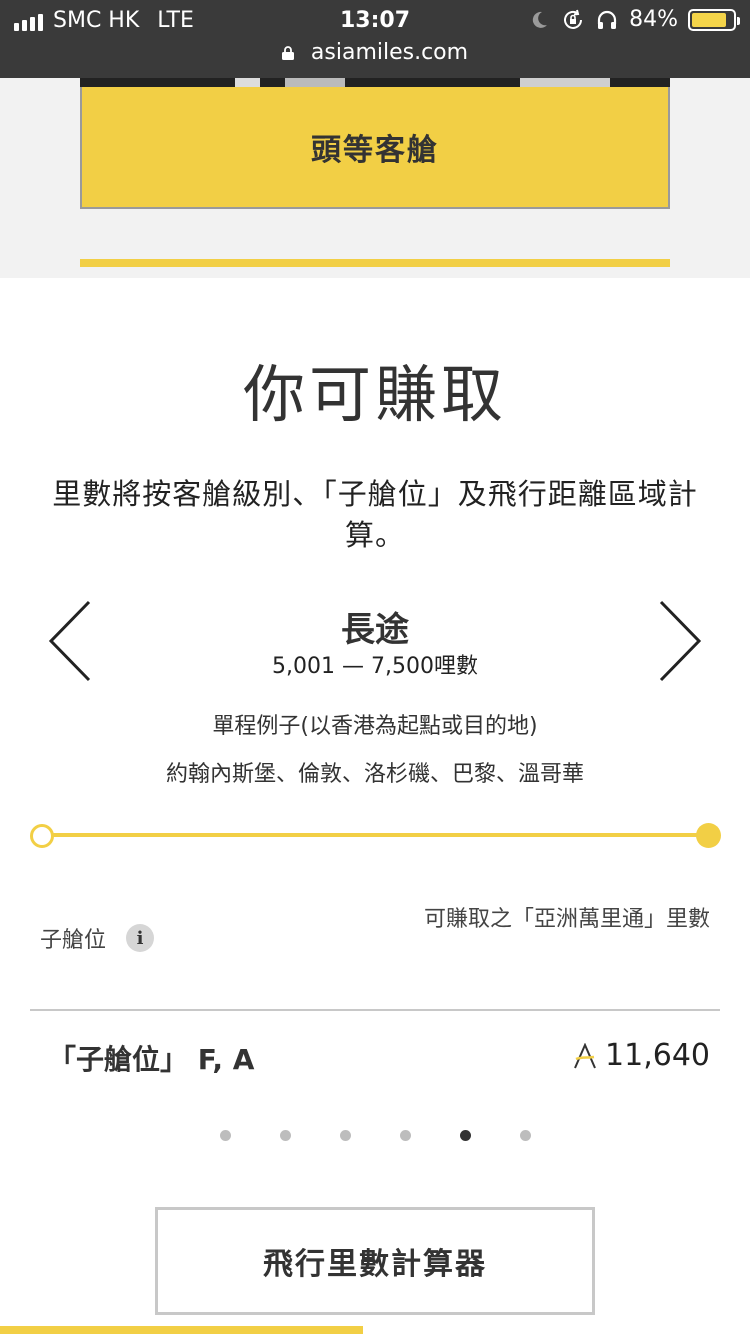  I want to click on example-cities: 約翰內斯堡、倫敦、洛杉磯、巴黎、溫哥華, so click(374, 774).